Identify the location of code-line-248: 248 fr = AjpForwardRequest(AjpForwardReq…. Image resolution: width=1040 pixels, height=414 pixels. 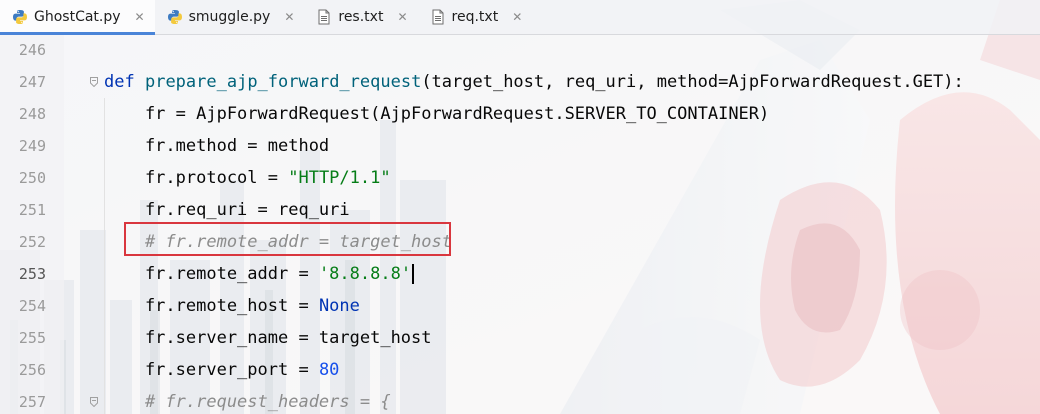
(520, 114).